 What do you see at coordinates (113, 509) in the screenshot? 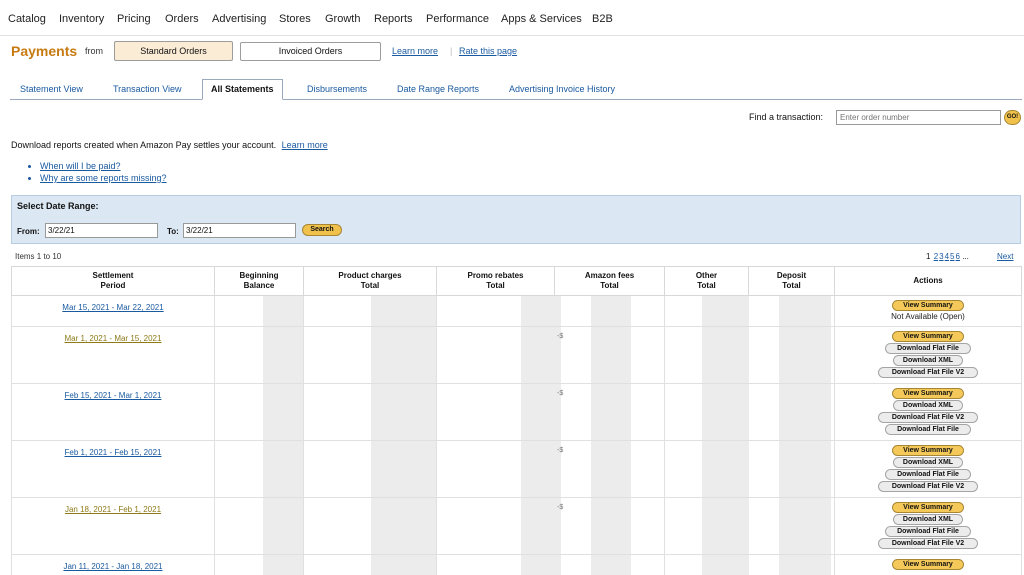
I see `settlement-period-link: Jan 18, 2021 - Feb 1, 2021` at bounding box center [113, 509].